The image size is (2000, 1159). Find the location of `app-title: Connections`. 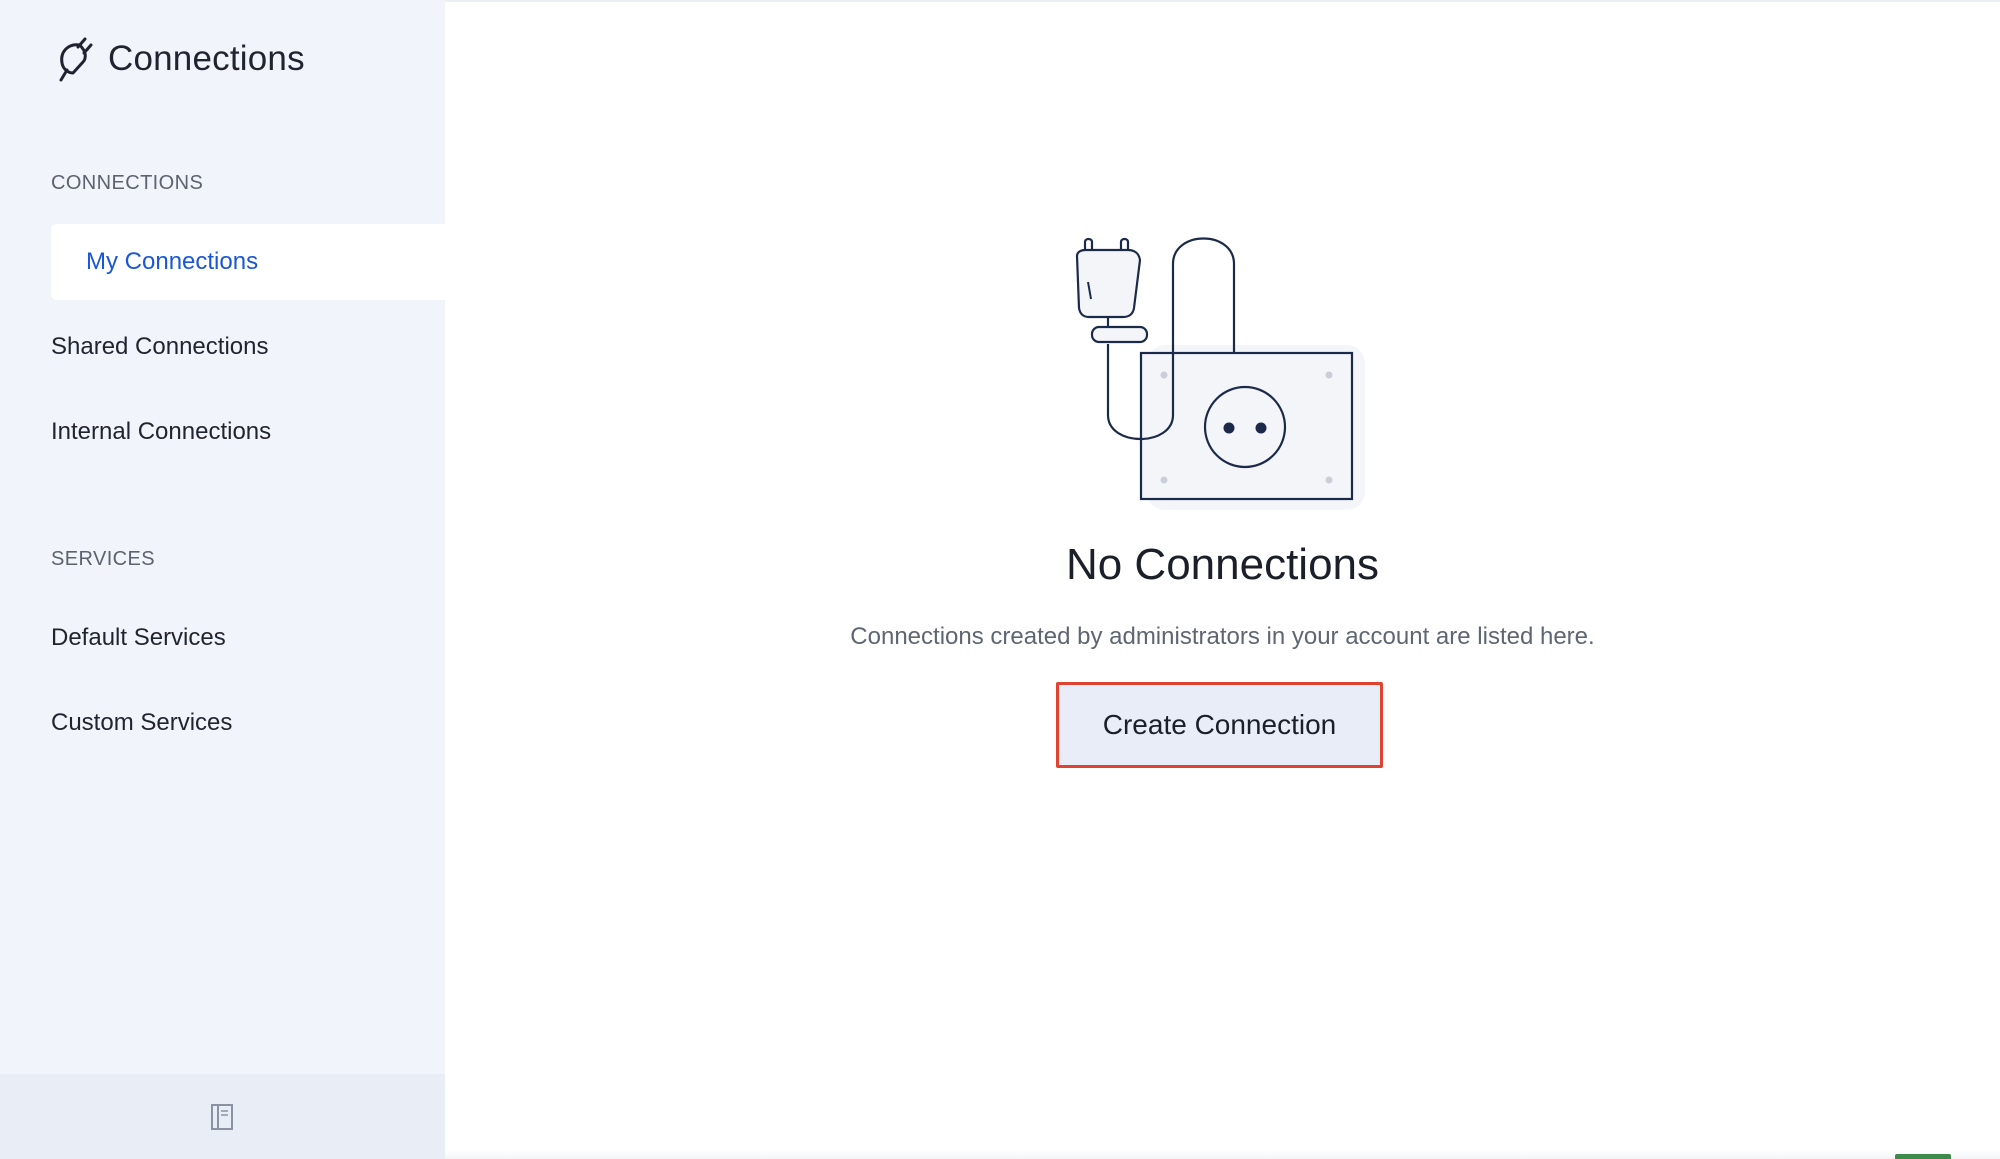

app-title: Connections is located at coordinates (206, 58).